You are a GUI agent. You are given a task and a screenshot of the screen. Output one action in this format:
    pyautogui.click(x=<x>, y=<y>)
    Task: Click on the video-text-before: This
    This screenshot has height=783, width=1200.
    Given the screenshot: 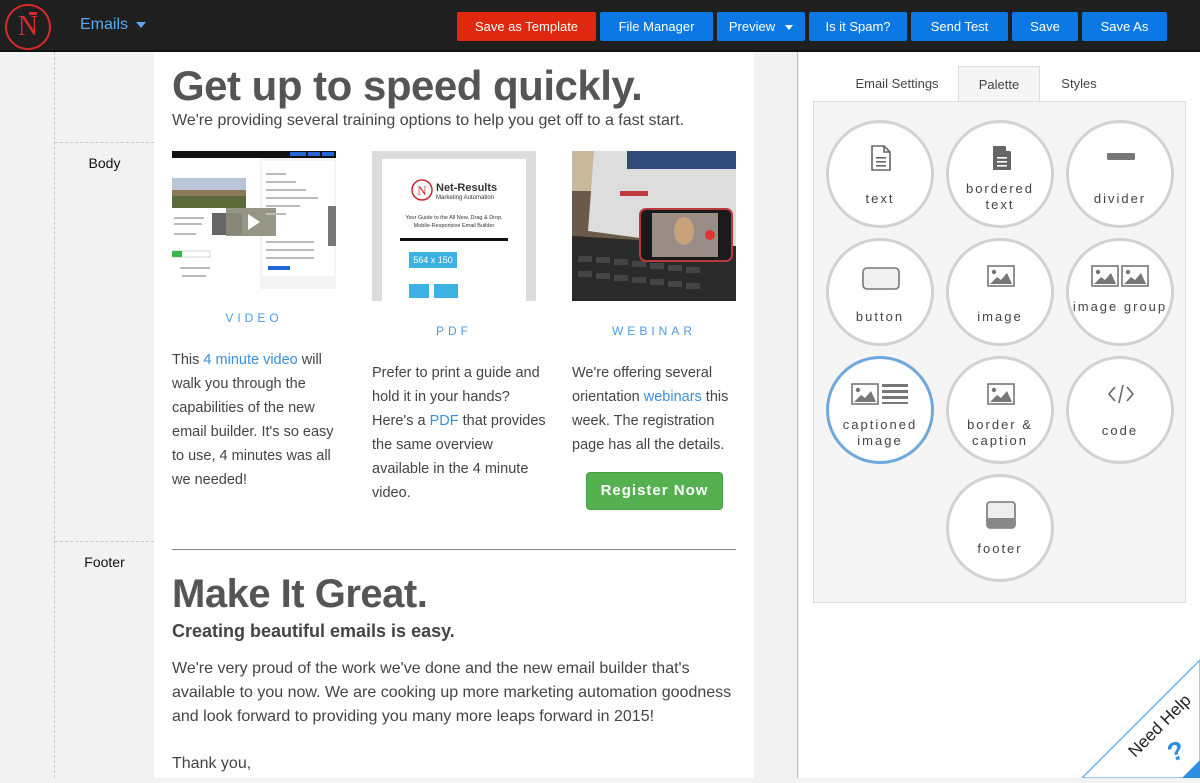 What is the action you would take?
    pyautogui.click(x=187, y=360)
    